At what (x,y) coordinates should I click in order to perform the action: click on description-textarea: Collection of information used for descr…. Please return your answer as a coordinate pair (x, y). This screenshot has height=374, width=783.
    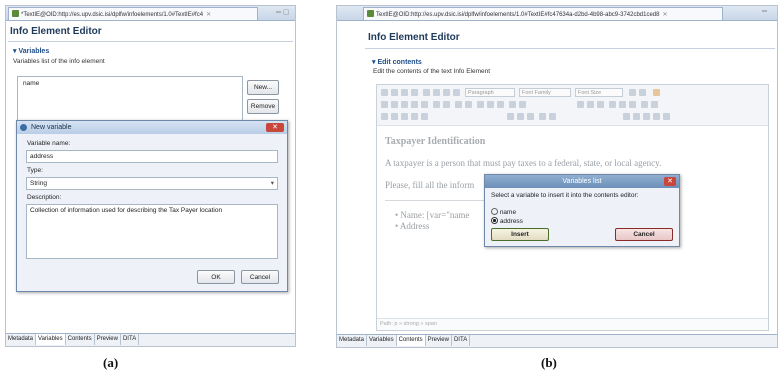
    Looking at the image, I should click on (152, 231).